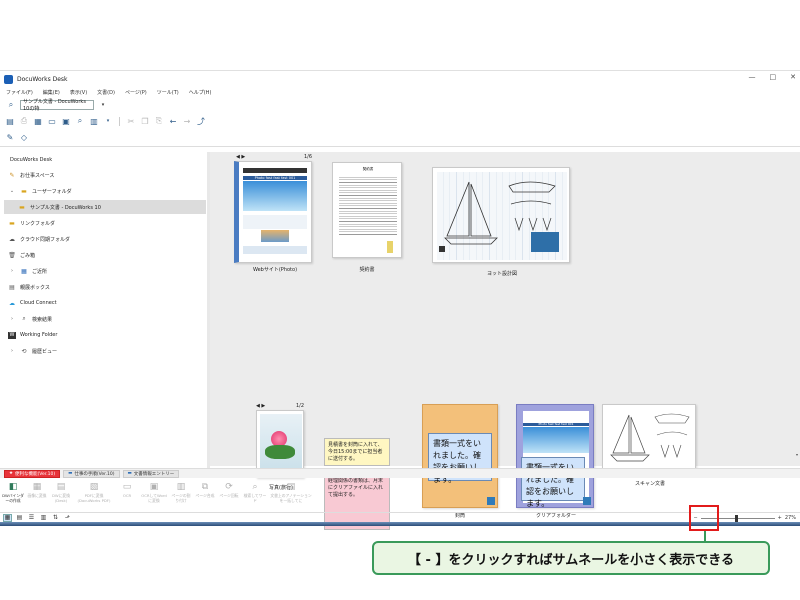  What do you see at coordinates (105, 271) in the screenshot?
I see `tree-item-neighborhood: › ▦ ご近所` at bounding box center [105, 271].